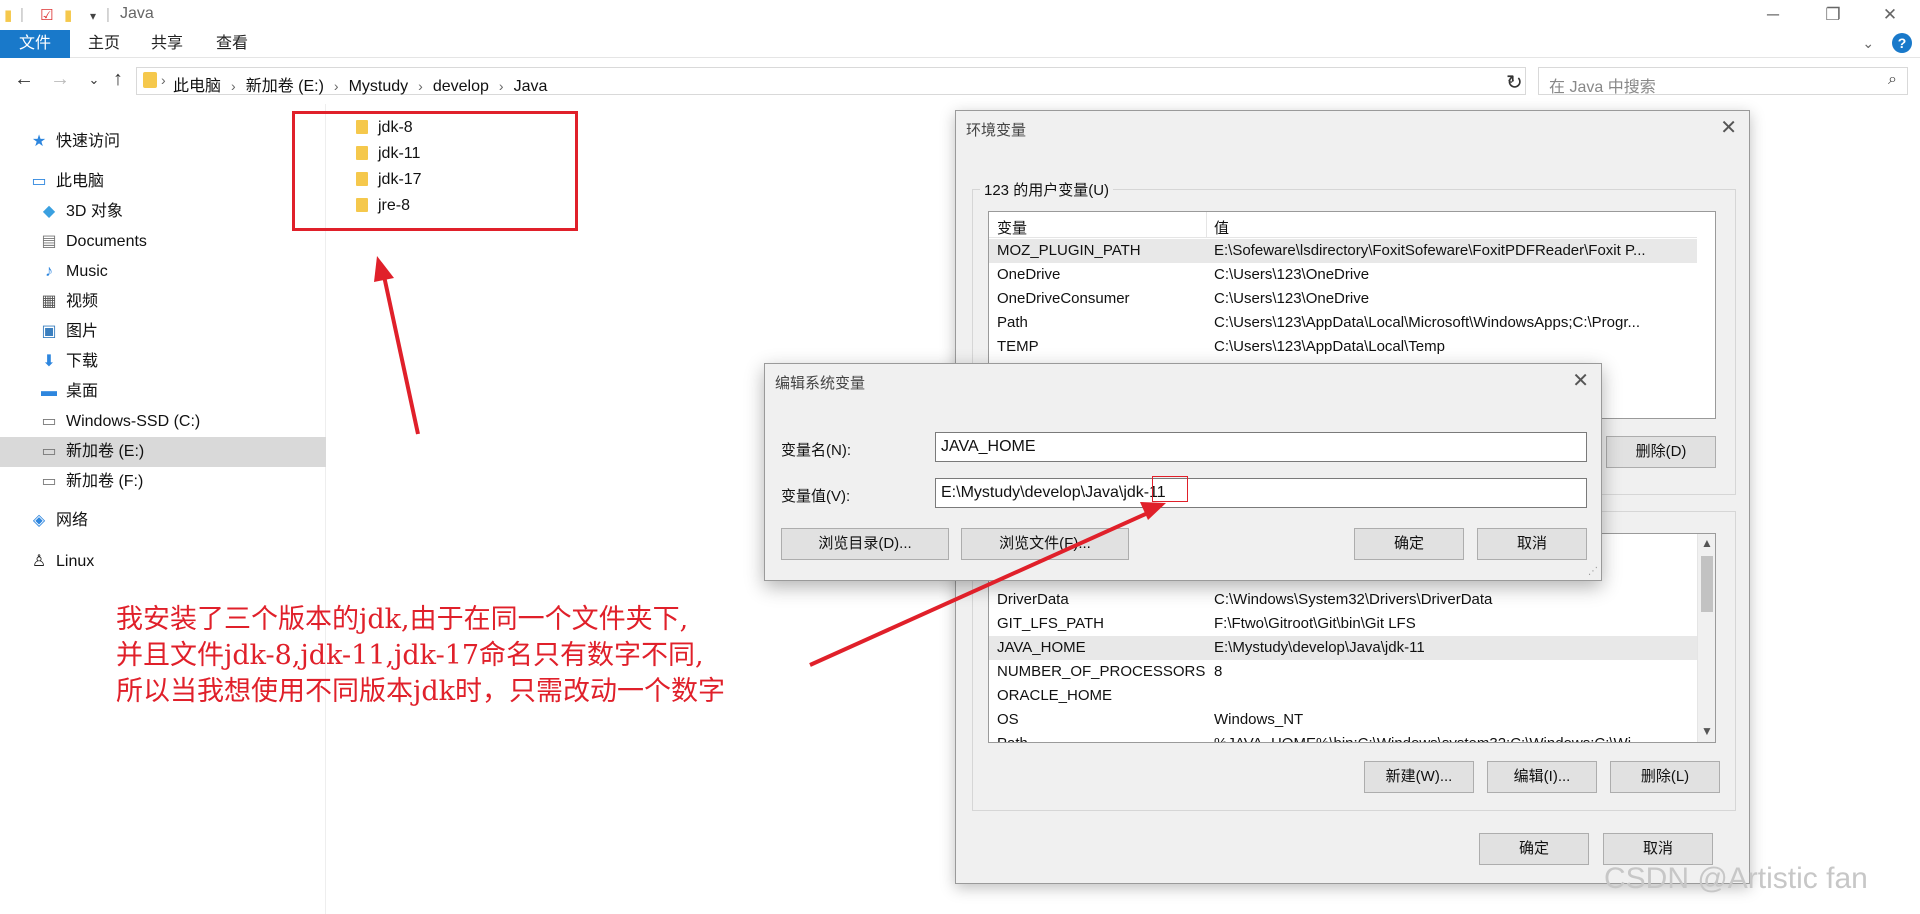 Image resolution: width=1920 pixels, height=914 pixels. I want to click on annotation-line: 所以当我想使用不同版本jdk时，只需改动一个数字, so click(421, 691).